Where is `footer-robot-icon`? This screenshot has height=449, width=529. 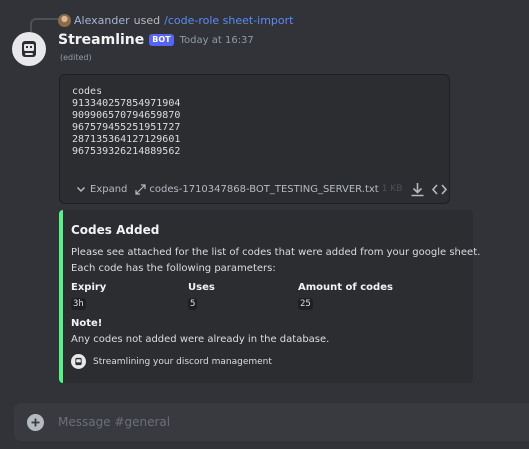 footer-robot-icon is located at coordinates (78, 361).